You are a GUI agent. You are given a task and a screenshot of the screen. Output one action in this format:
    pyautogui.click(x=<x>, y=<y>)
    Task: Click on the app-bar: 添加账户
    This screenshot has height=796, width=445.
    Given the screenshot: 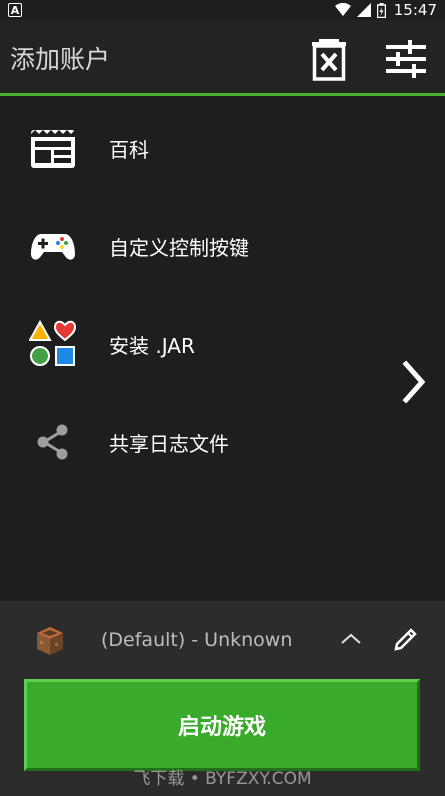 What is the action you would take?
    pyautogui.click(x=222, y=58)
    